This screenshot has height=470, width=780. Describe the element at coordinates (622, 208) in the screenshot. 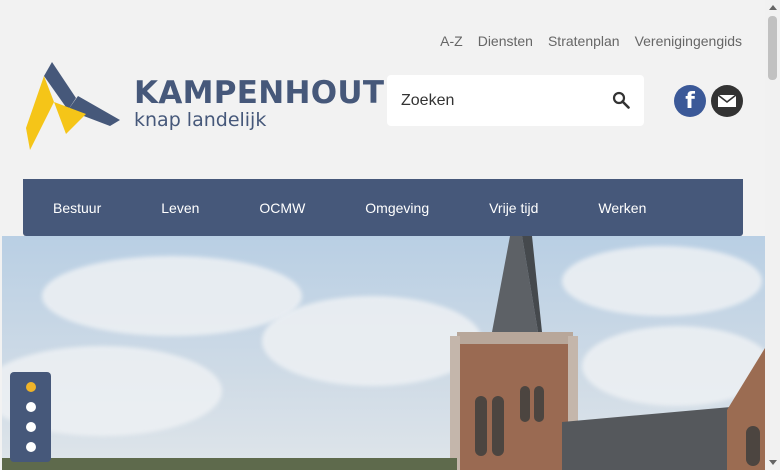

I see `nav-item-werken: Werken` at that location.